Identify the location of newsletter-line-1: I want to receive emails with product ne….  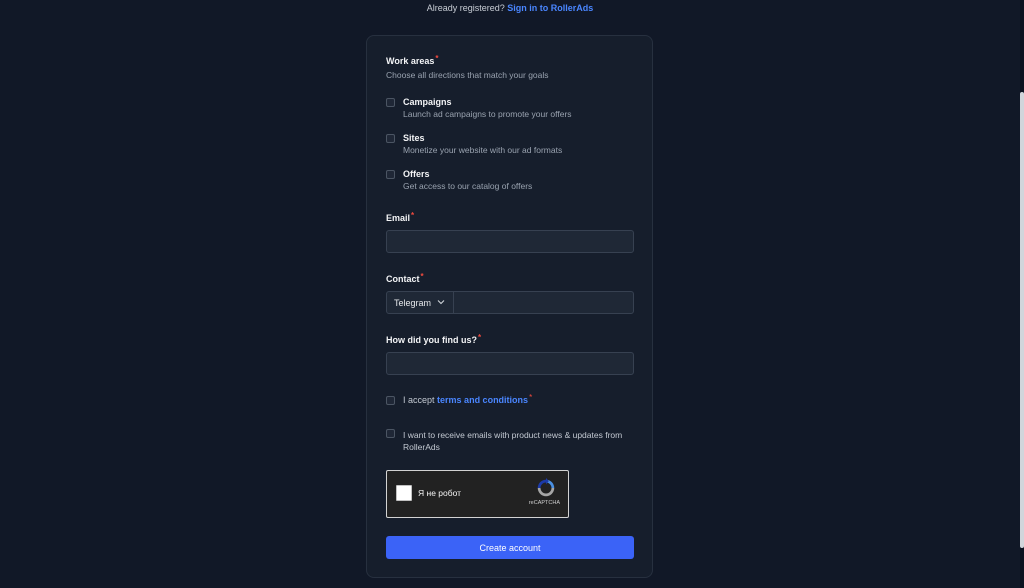
(513, 435).